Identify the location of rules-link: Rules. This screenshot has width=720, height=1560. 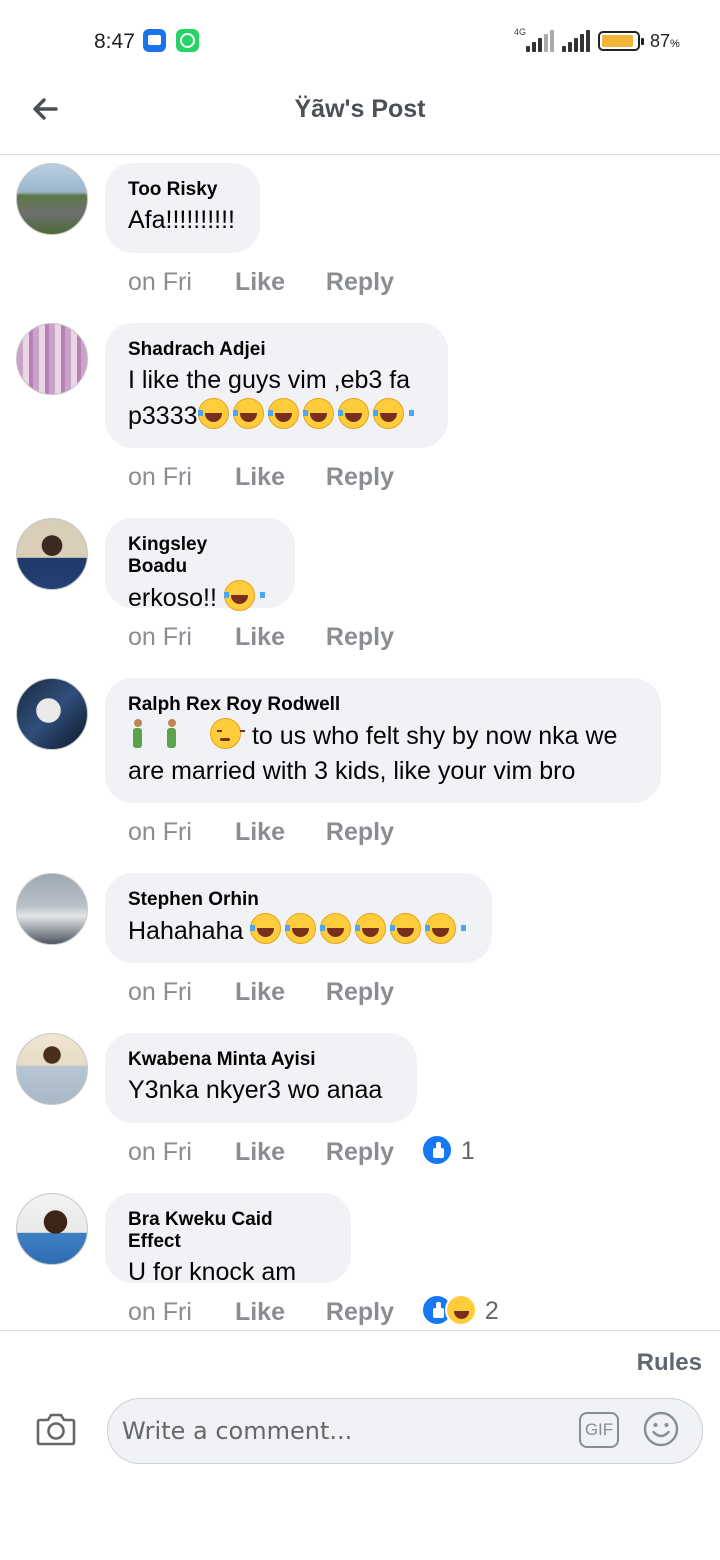
(669, 1363).